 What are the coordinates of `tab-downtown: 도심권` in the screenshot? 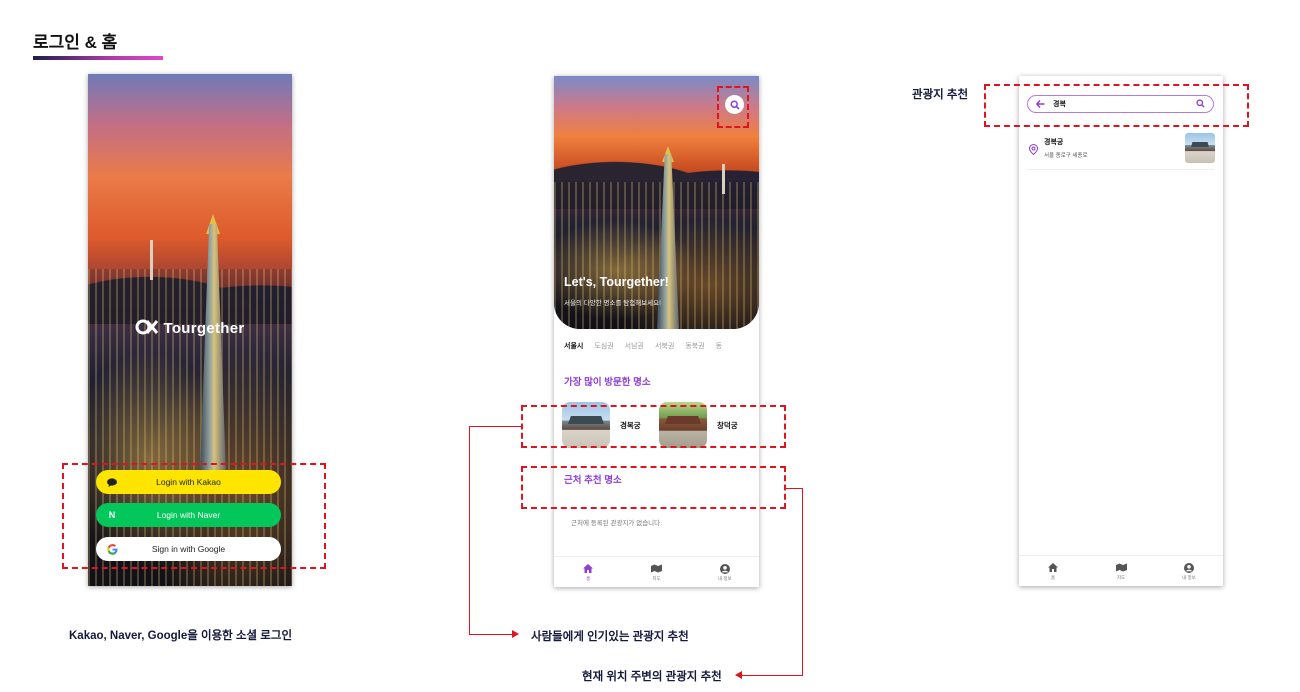 It's located at (603, 346).